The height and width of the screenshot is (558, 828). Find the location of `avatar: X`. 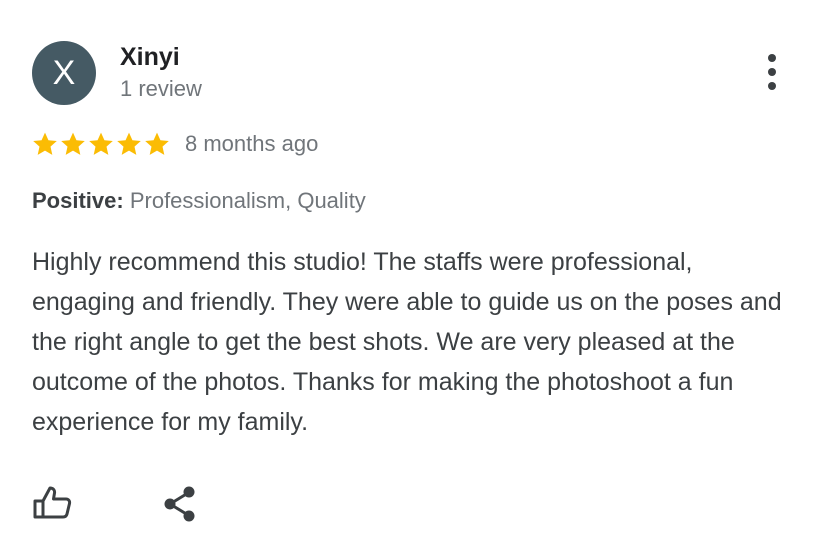

avatar: X is located at coordinates (64, 73).